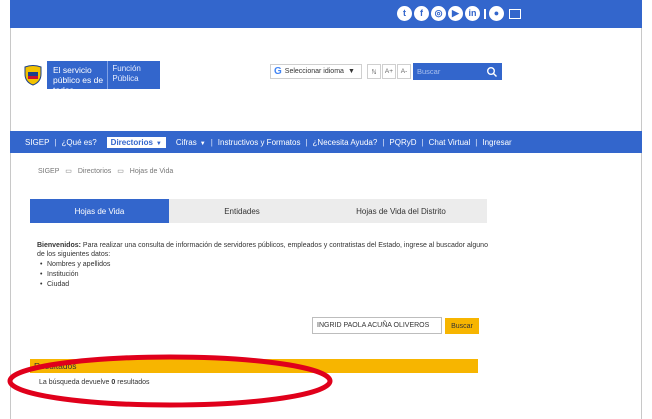 The image size is (652, 419). I want to click on top-bar: t f ◎ ▶ in ●, so click(326, 14).